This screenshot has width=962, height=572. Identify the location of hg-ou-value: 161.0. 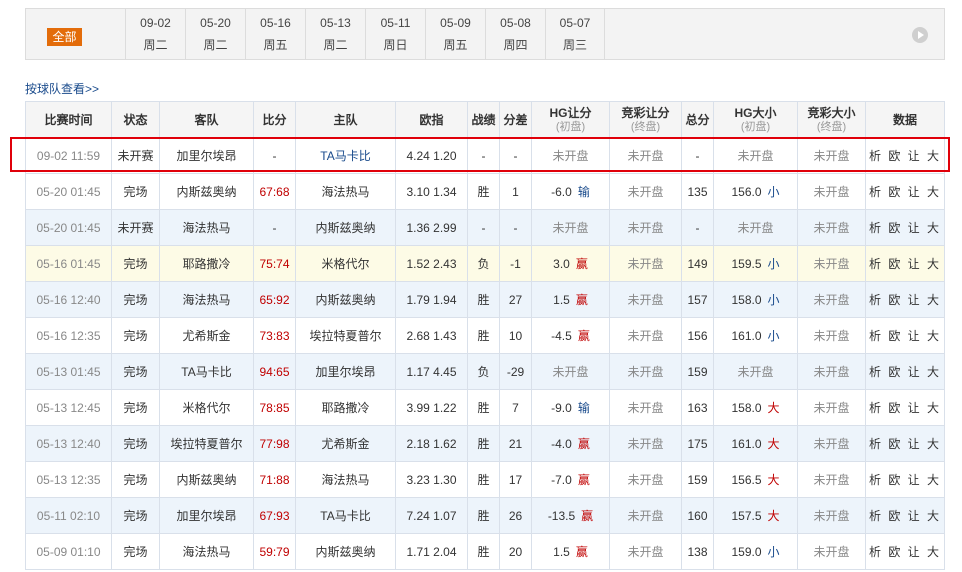
(746, 336).